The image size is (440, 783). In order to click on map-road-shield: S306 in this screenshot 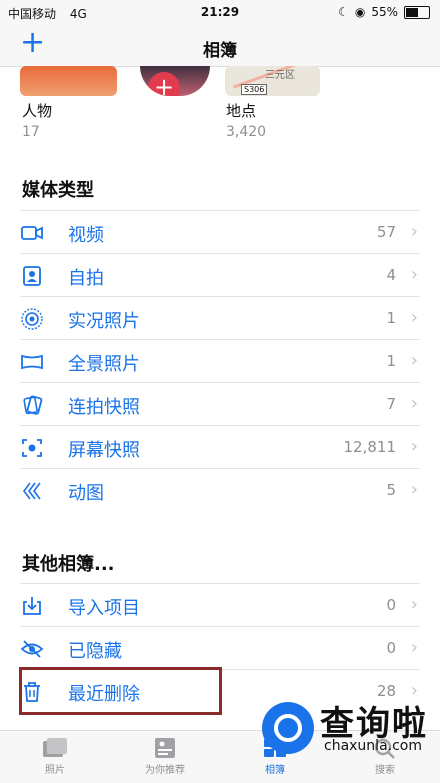, I will do `click(254, 89)`.